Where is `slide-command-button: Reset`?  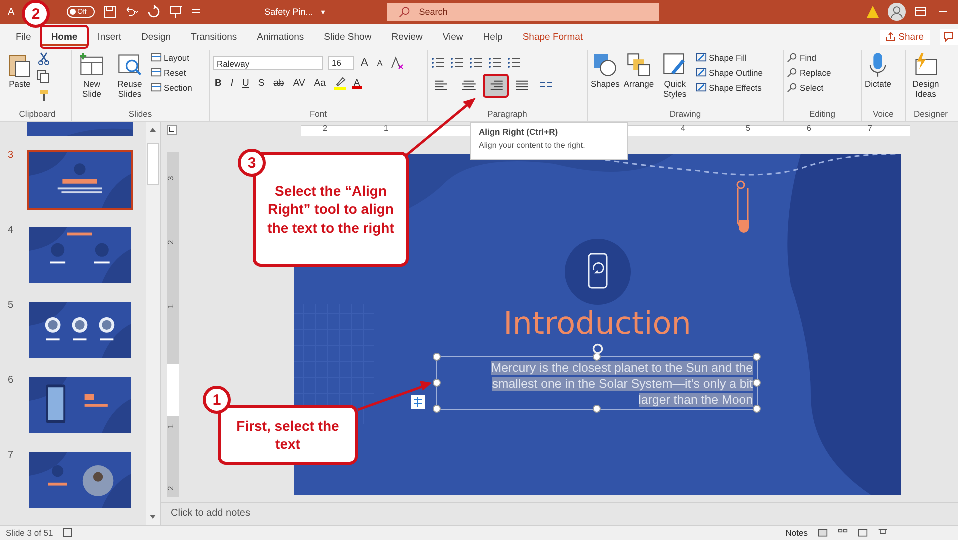
slide-command-button: Reset is located at coordinates (171, 72).